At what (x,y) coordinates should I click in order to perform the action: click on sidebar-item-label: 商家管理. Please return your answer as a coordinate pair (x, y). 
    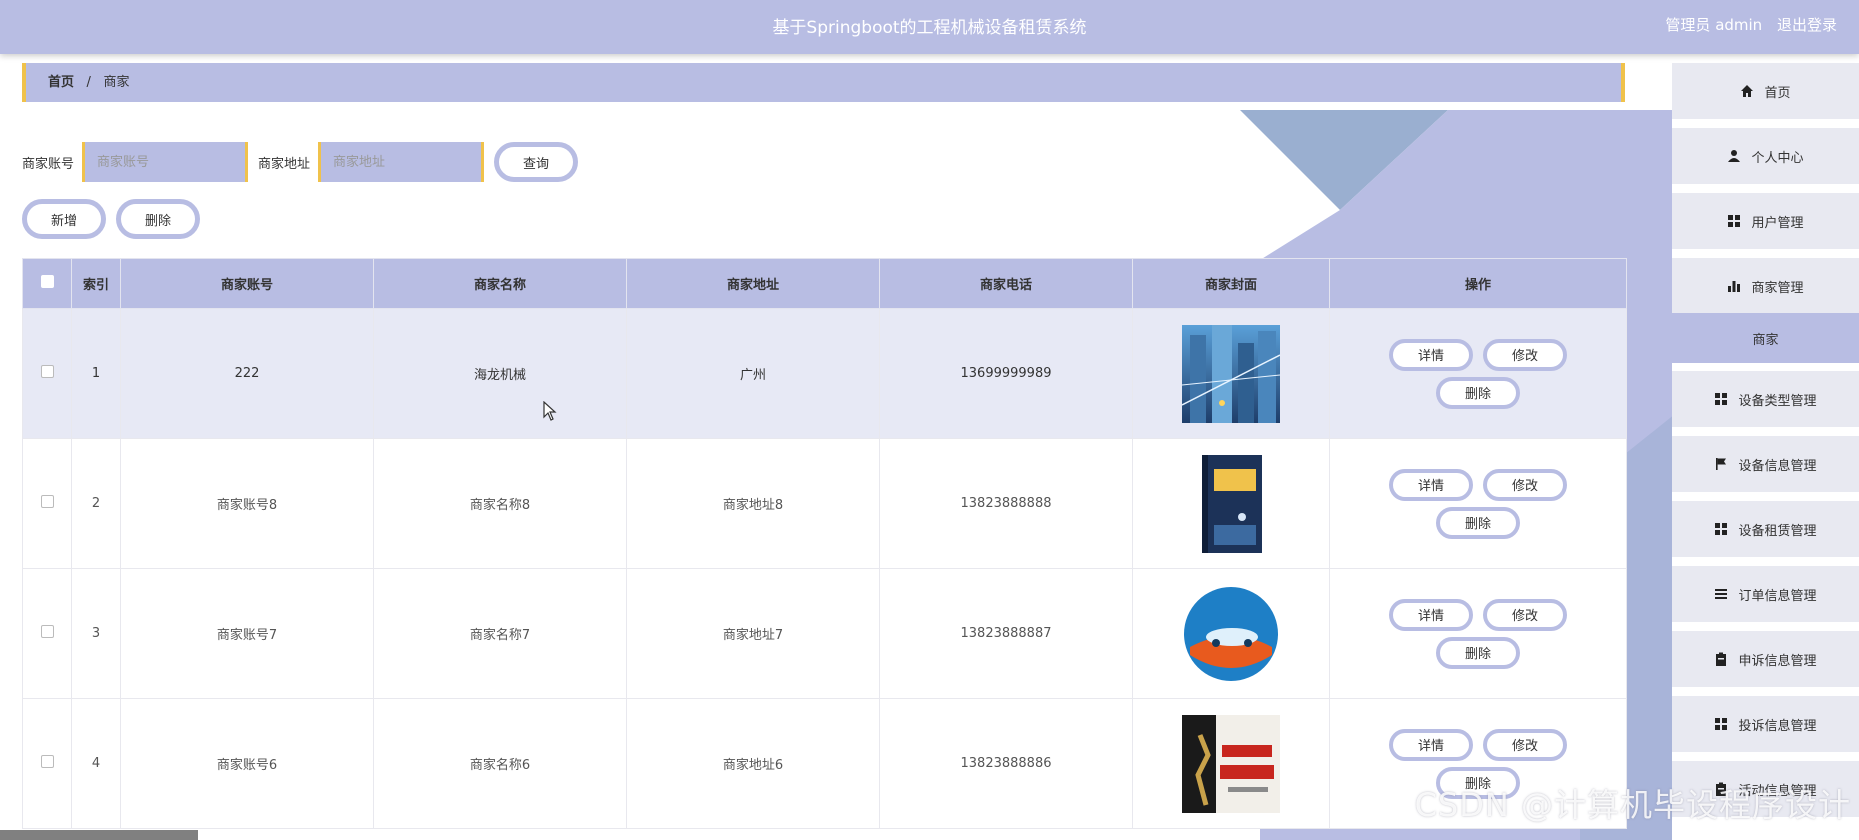
    Looking at the image, I should click on (1777, 288).